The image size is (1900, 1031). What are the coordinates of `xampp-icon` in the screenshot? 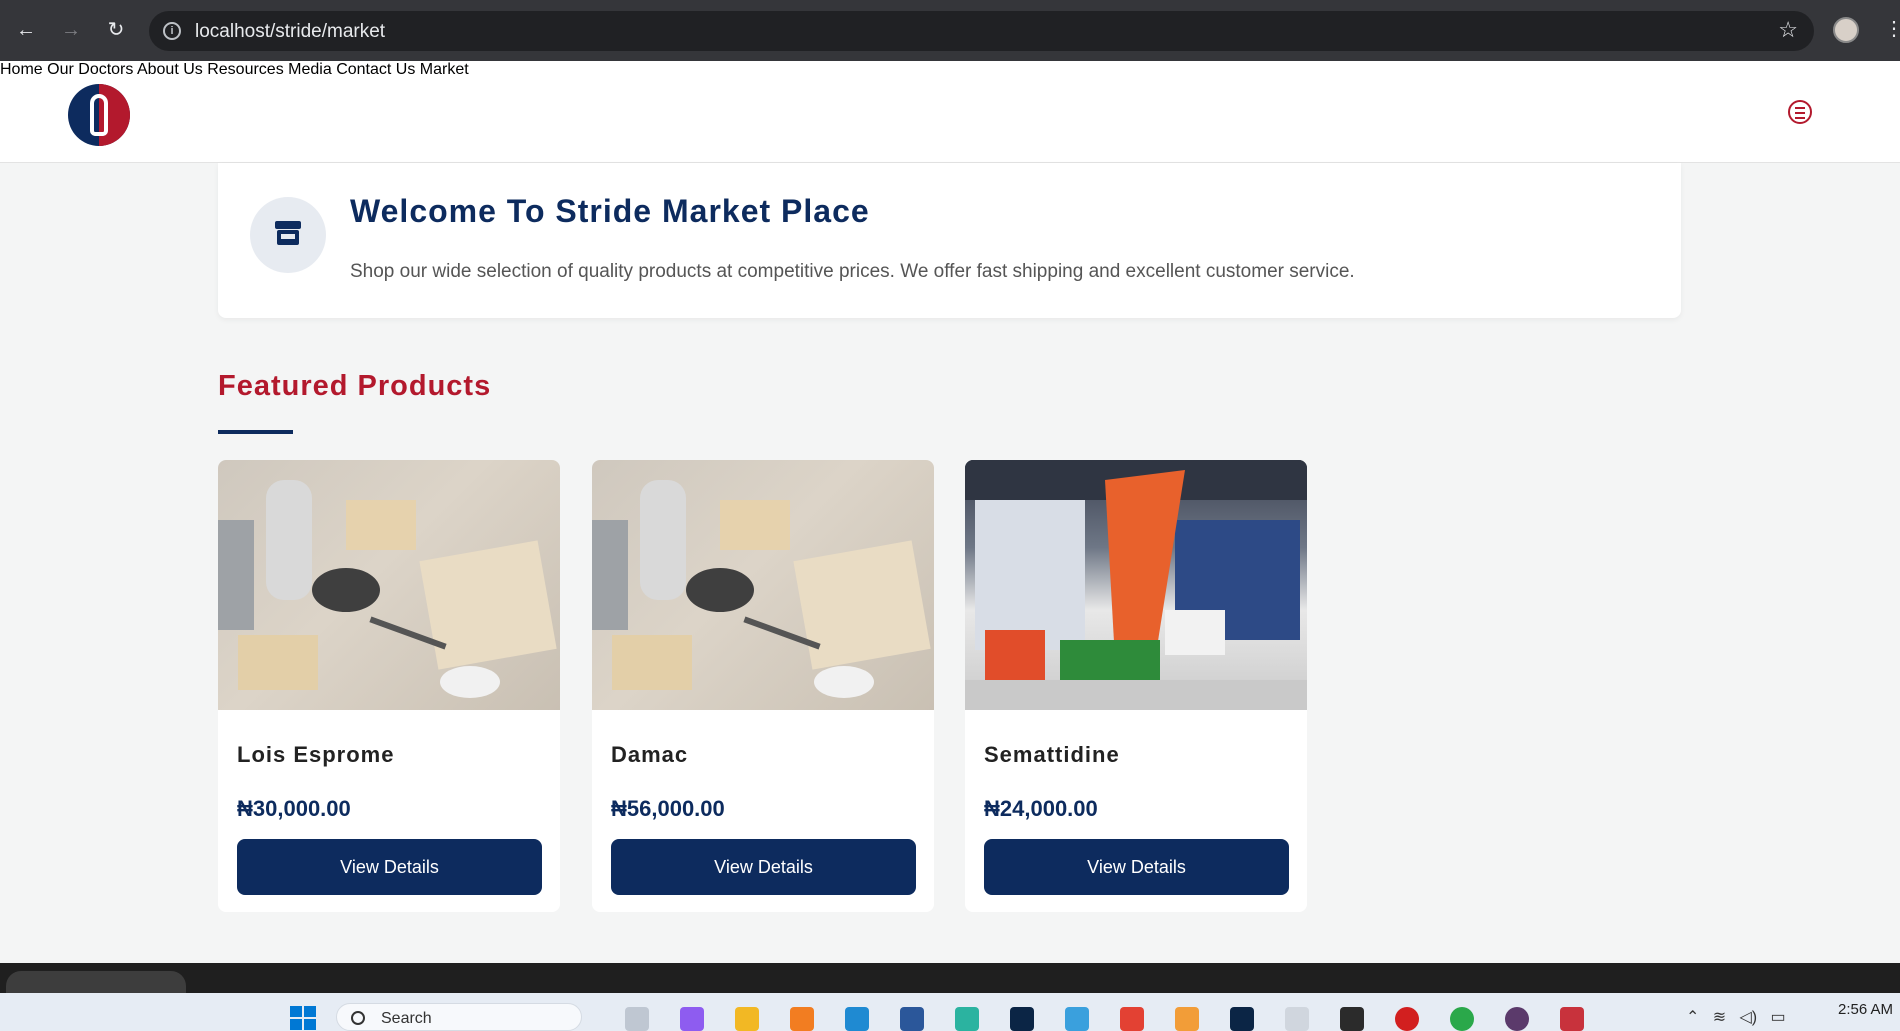 It's located at (802, 1019).